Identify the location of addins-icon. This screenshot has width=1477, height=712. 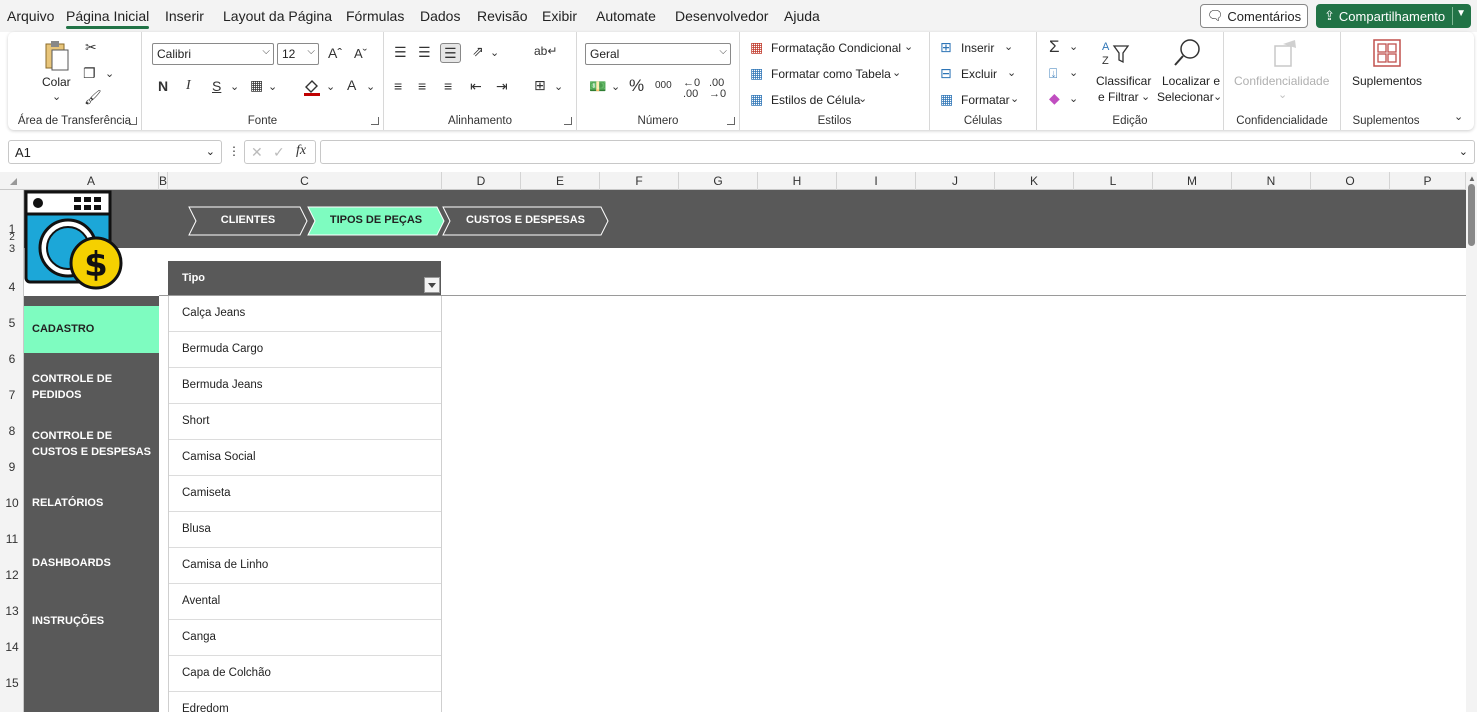
(1387, 53).